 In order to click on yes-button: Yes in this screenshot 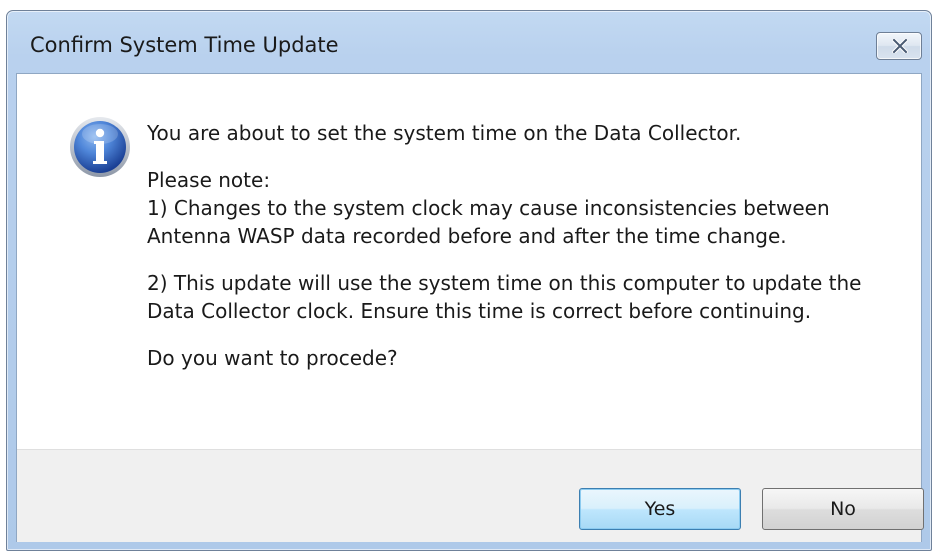, I will do `click(660, 509)`.